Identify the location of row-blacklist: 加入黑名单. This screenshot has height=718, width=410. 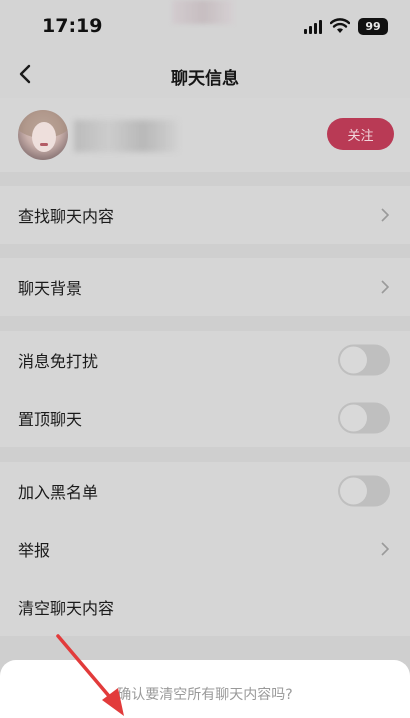
(205, 491).